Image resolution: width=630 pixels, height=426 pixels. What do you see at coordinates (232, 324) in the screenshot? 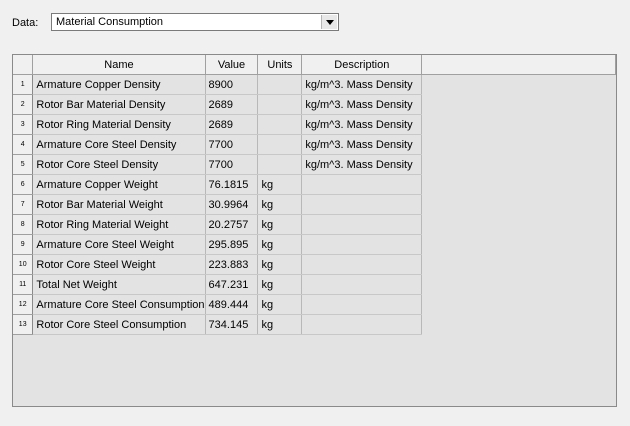
I see `cell-value: 734.145` at bounding box center [232, 324].